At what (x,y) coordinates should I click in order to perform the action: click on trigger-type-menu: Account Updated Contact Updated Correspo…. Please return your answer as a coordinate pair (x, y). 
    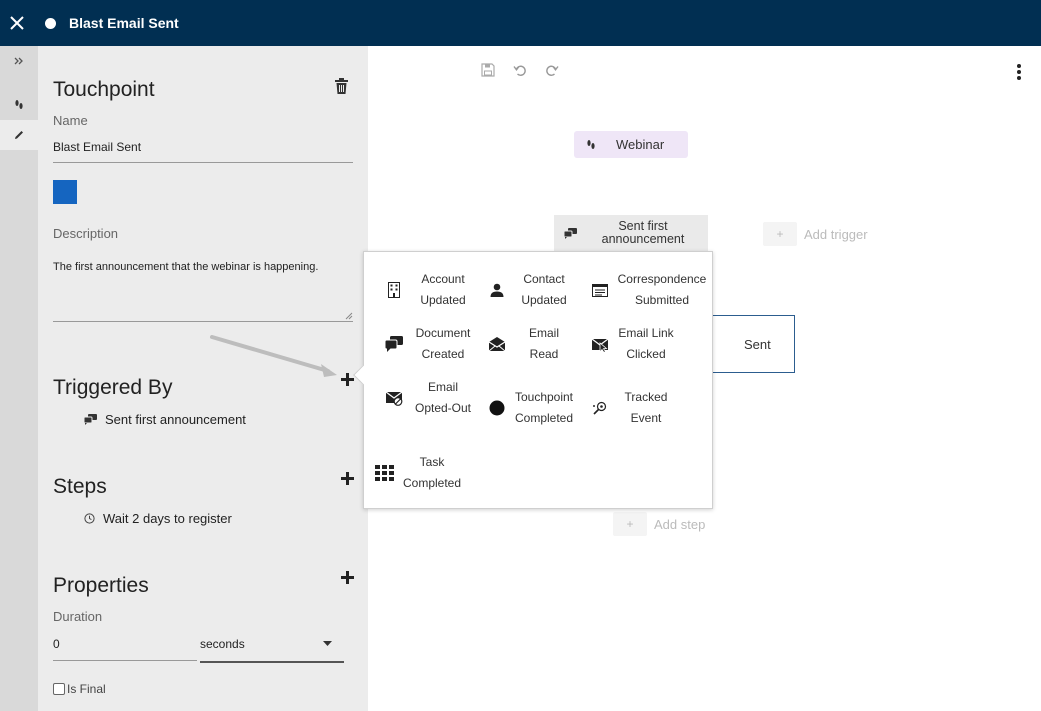
    Looking at the image, I should click on (533, 380).